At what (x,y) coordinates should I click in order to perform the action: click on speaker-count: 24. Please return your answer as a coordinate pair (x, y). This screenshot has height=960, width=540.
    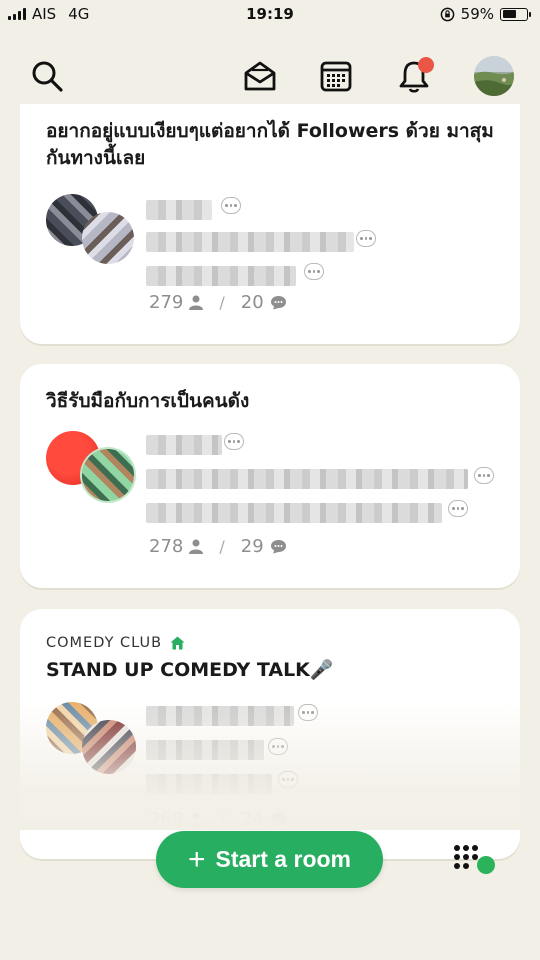
    Looking at the image, I should click on (252, 819).